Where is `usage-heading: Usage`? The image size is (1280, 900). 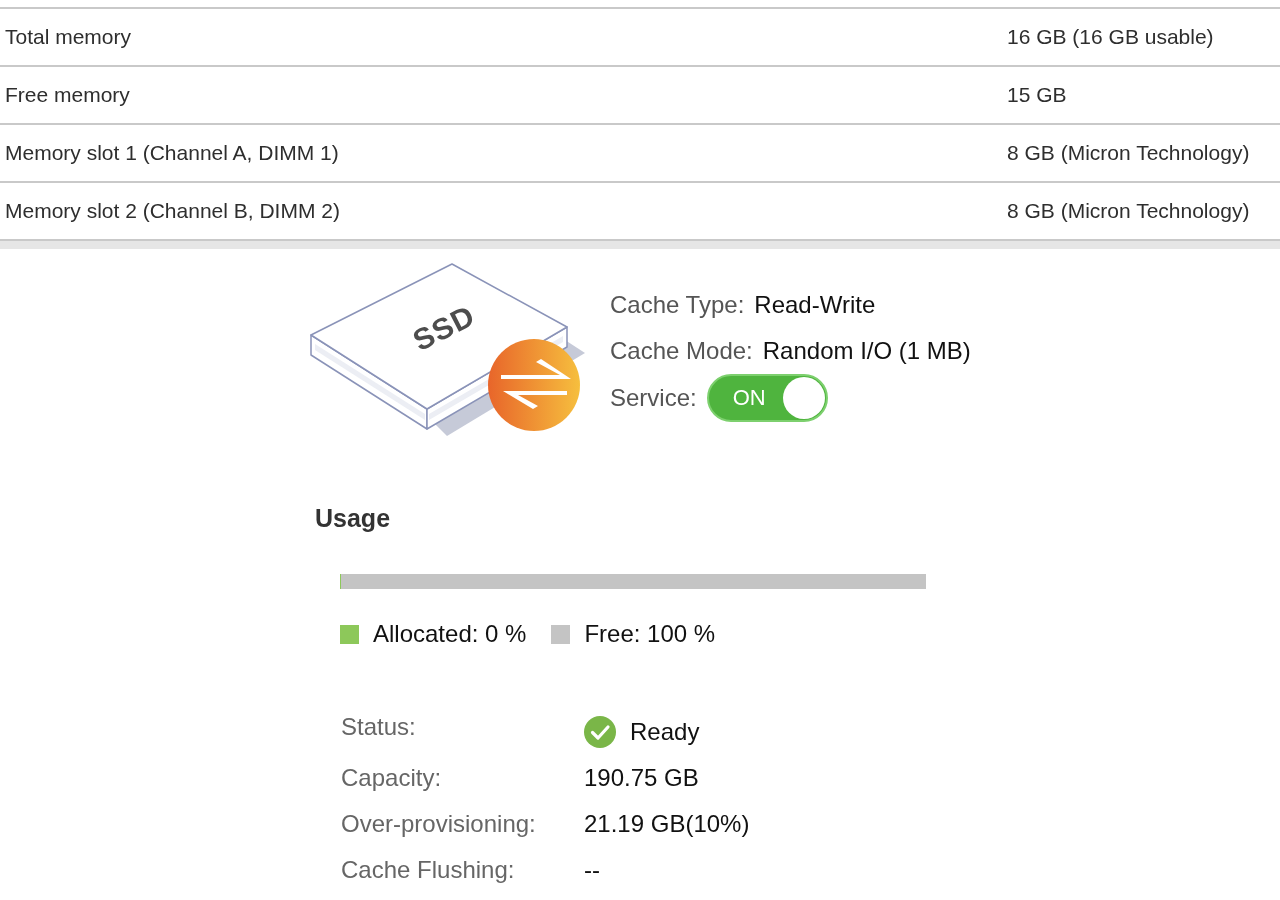
usage-heading: Usage is located at coordinates (353, 518).